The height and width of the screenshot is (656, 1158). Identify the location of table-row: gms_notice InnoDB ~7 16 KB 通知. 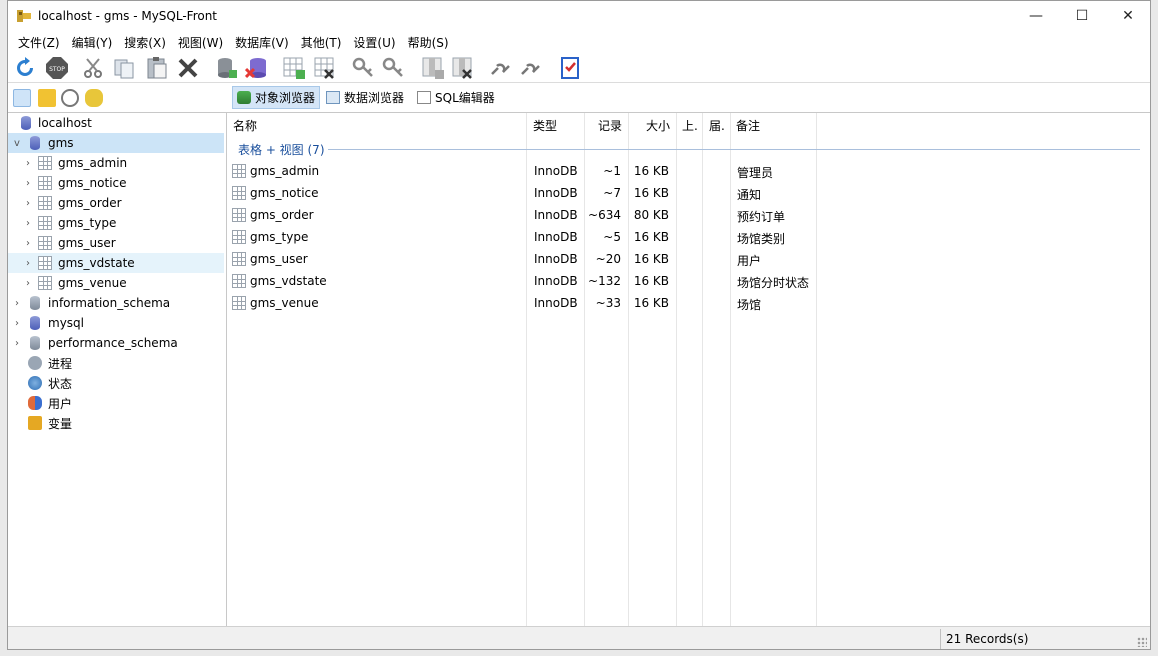
(528, 193).